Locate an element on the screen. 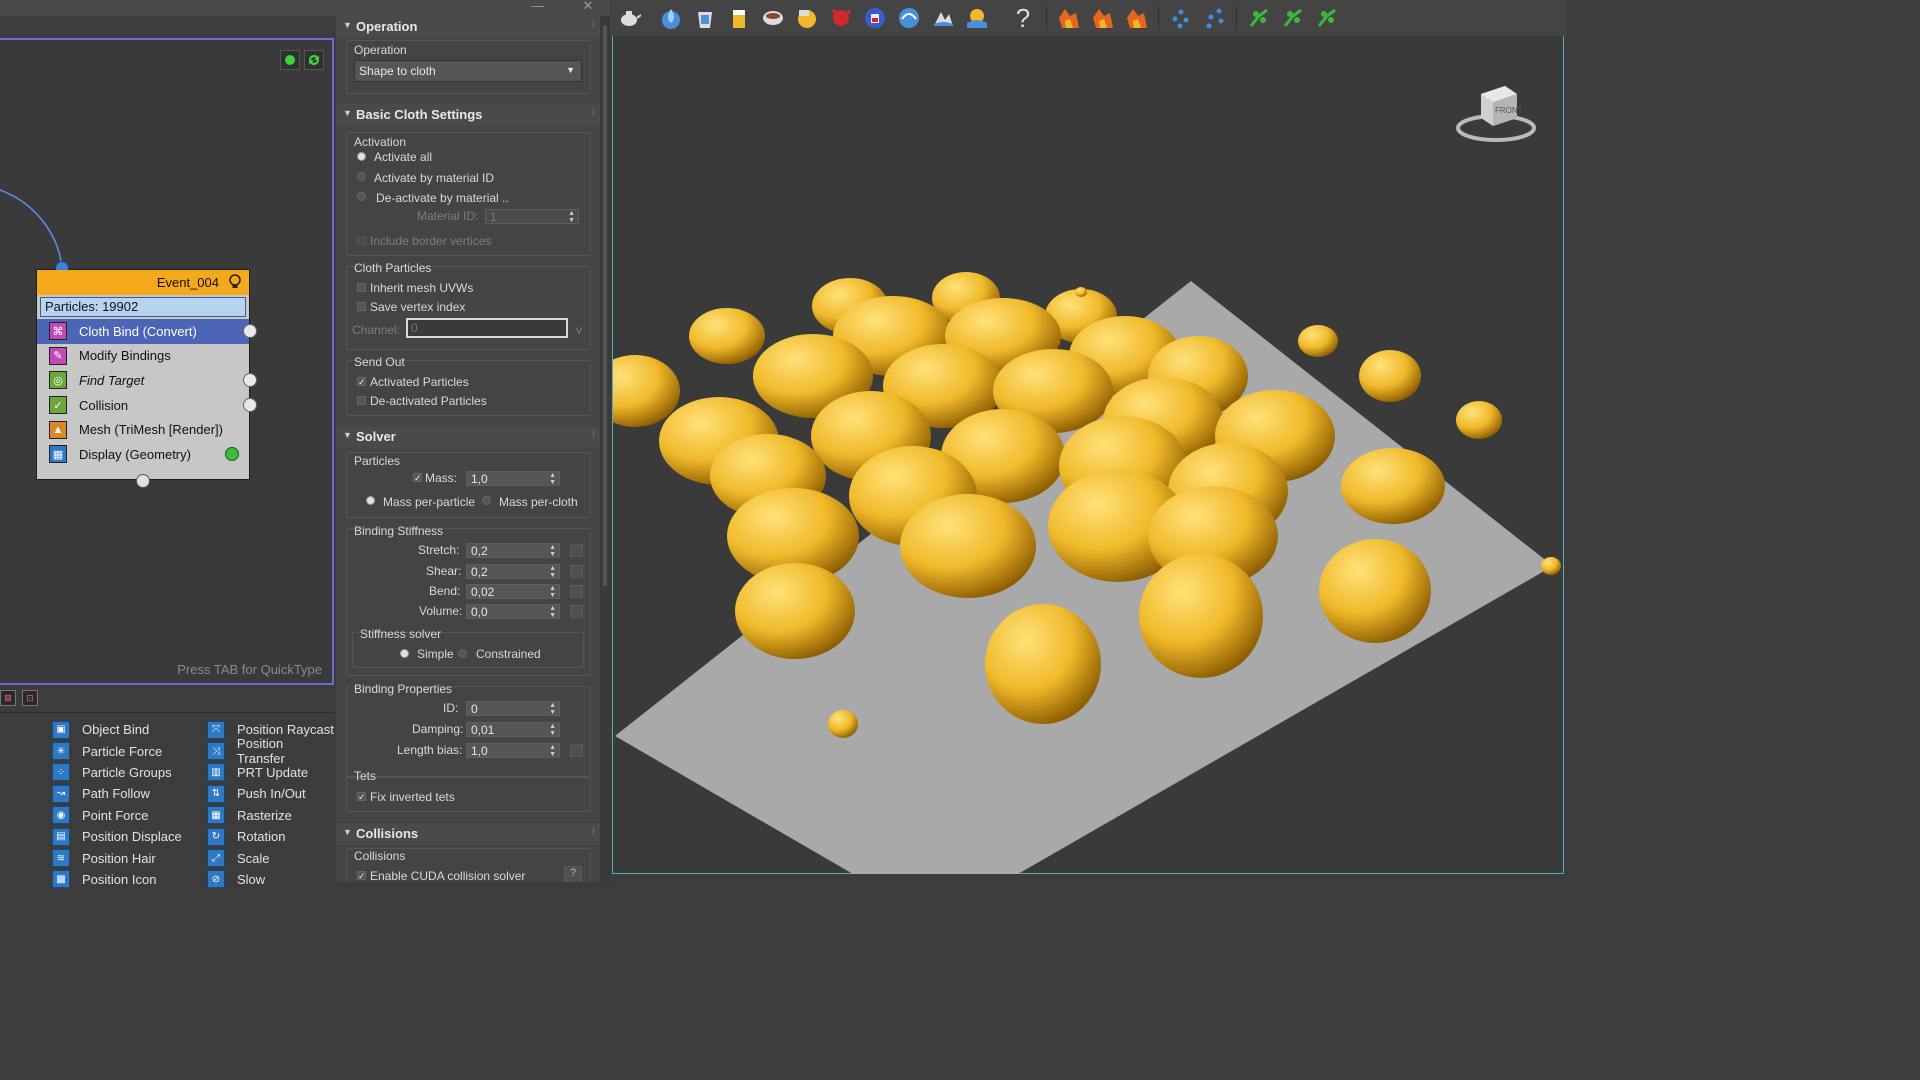 The height and width of the screenshot is (1080, 1920). mass-per-particle-radio is located at coordinates (370, 500).